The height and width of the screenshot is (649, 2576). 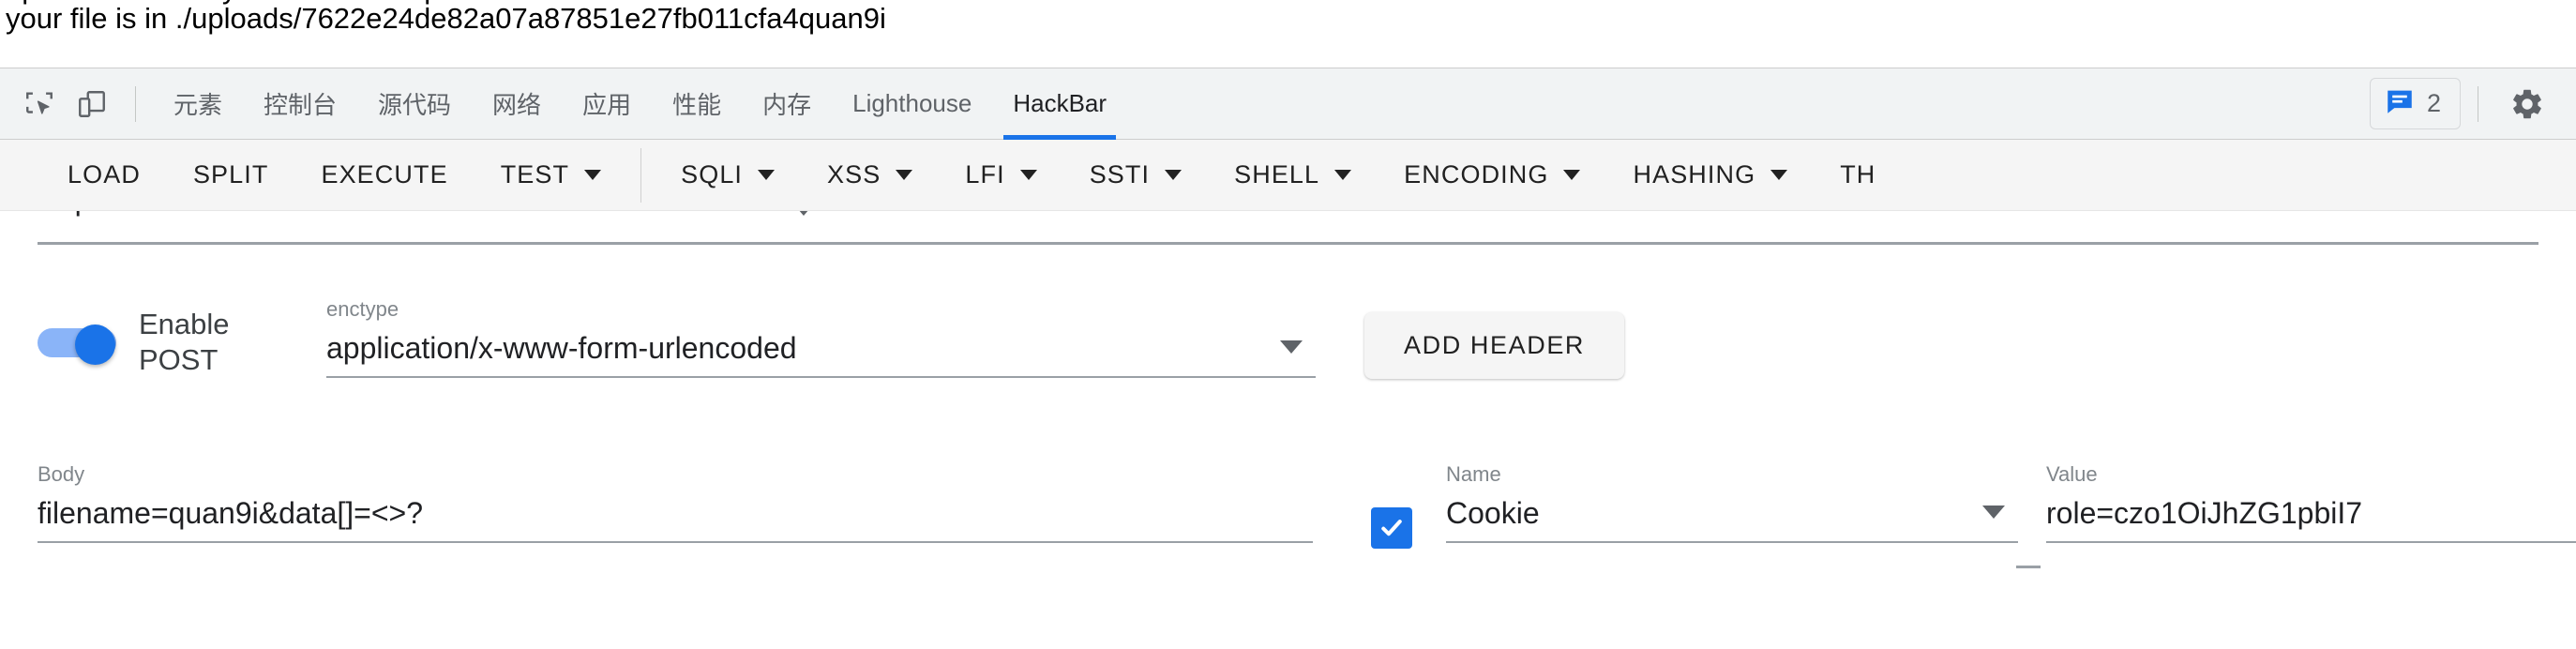 I want to click on hackbar-menu-execute-label: EXECUTE, so click(x=384, y=174).